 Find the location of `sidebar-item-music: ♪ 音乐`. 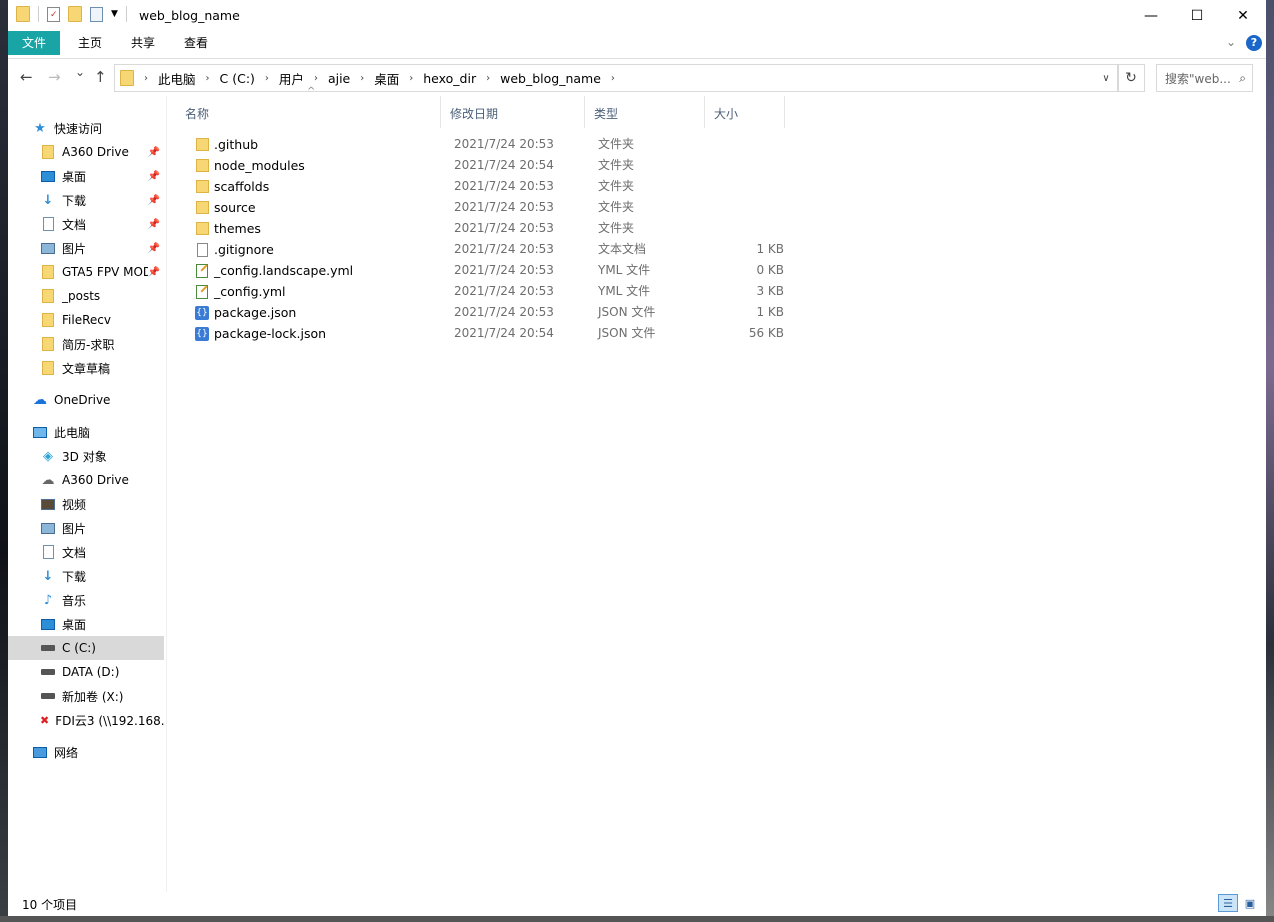

sidebar-item-music: ♪ 音乐 is located at coordinates (102, 600).